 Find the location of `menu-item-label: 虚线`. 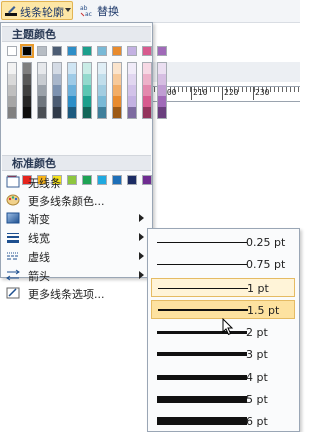

menu-item-label: 虚线 is located at coordinates (39, 257).